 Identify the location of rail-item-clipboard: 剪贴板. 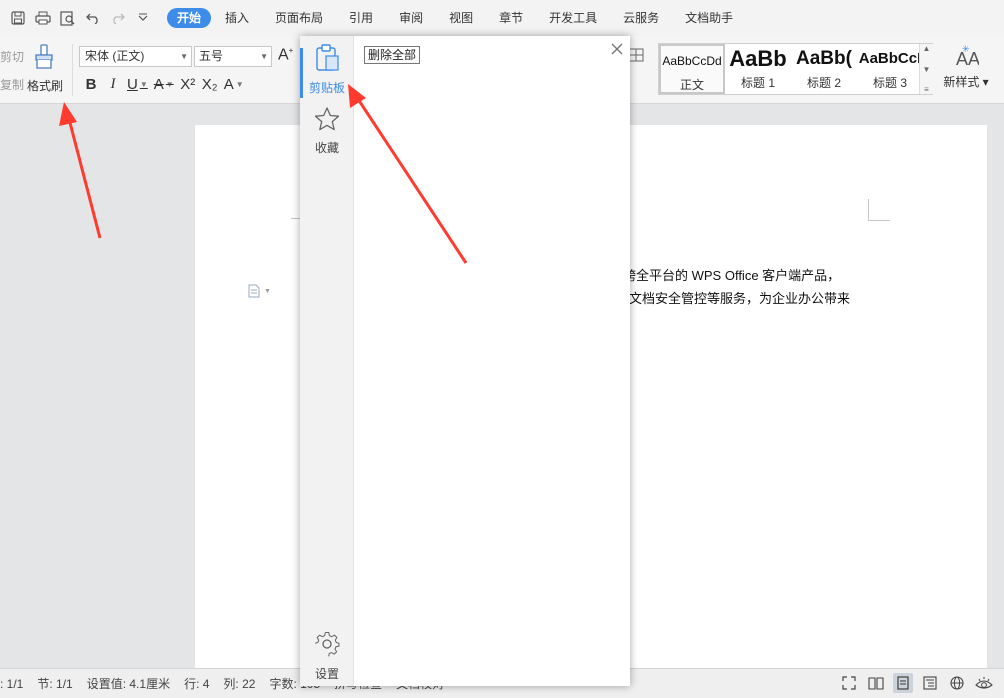
(327, 71).